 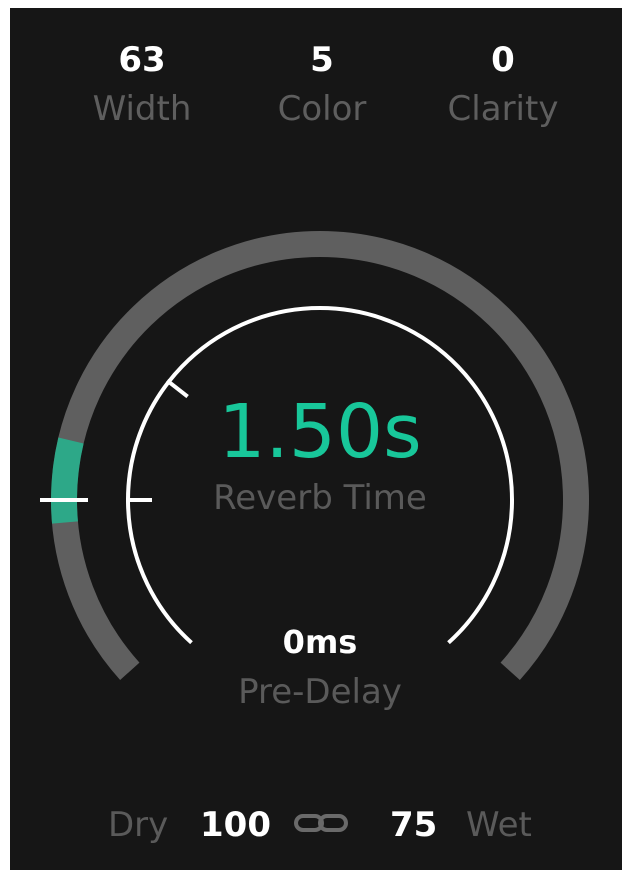 I want to click on clarity-label: Clarity, so click(x=503, y=109).